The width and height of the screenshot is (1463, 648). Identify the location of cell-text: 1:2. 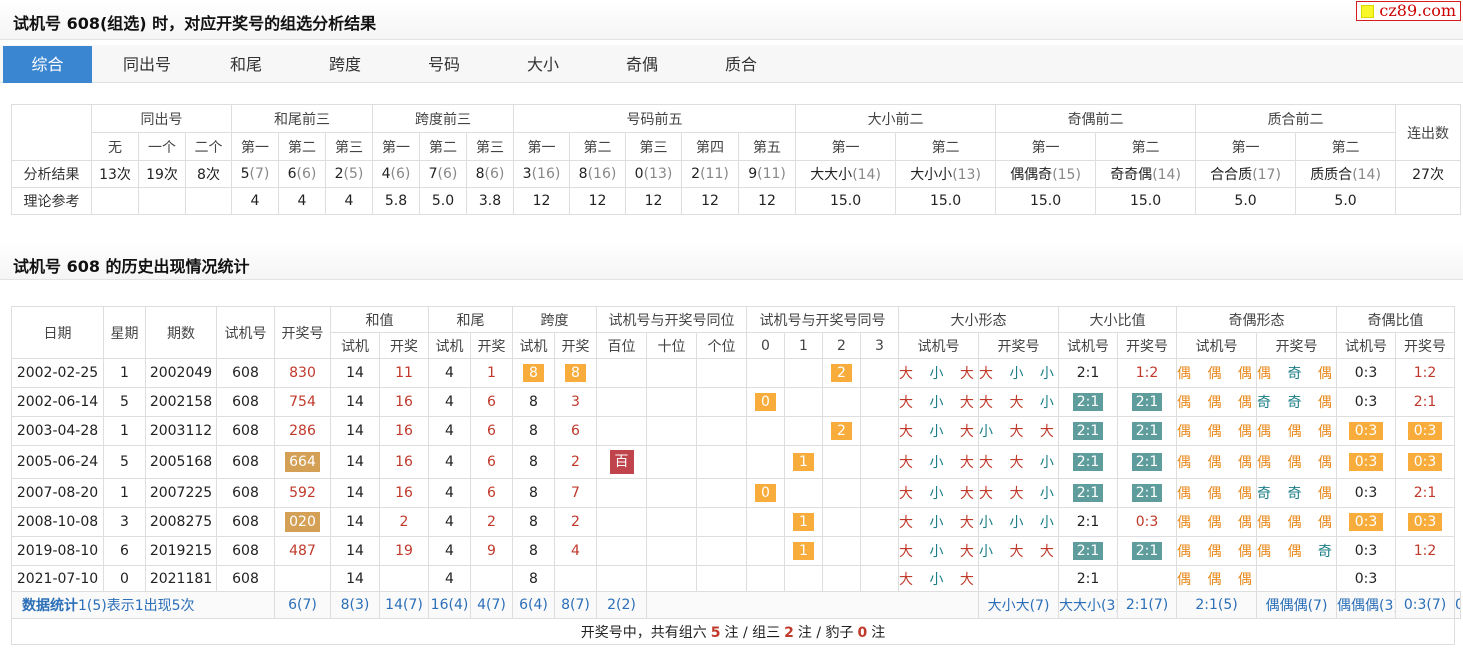
(1425, 551).